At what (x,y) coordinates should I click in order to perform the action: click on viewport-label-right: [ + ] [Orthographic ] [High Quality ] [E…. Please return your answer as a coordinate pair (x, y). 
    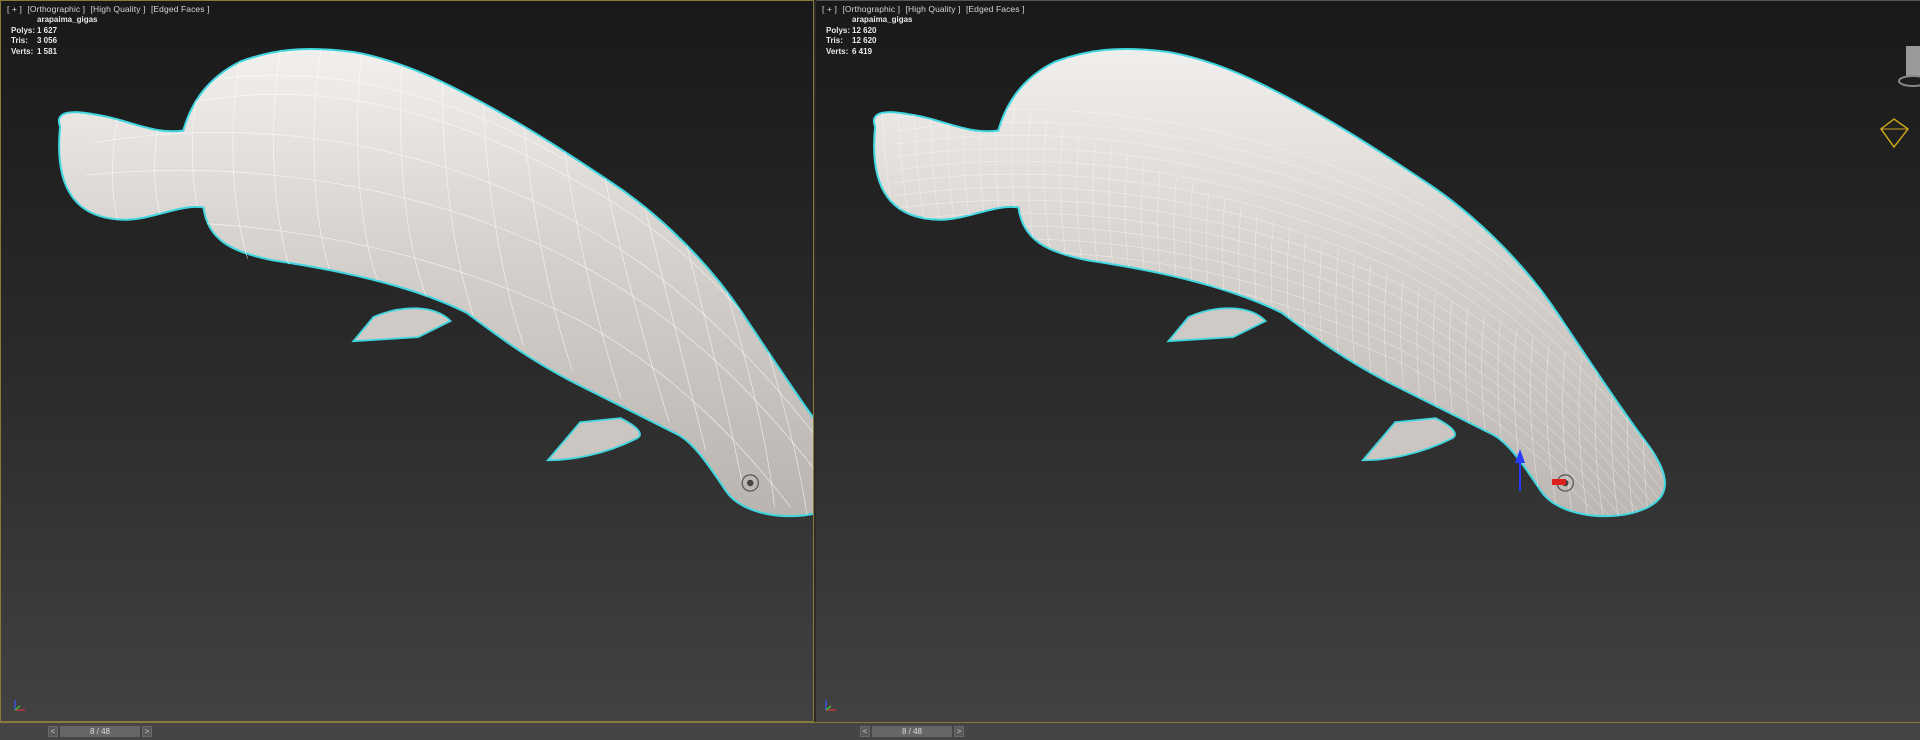
    Looking at the image, I should click on (925, 9).